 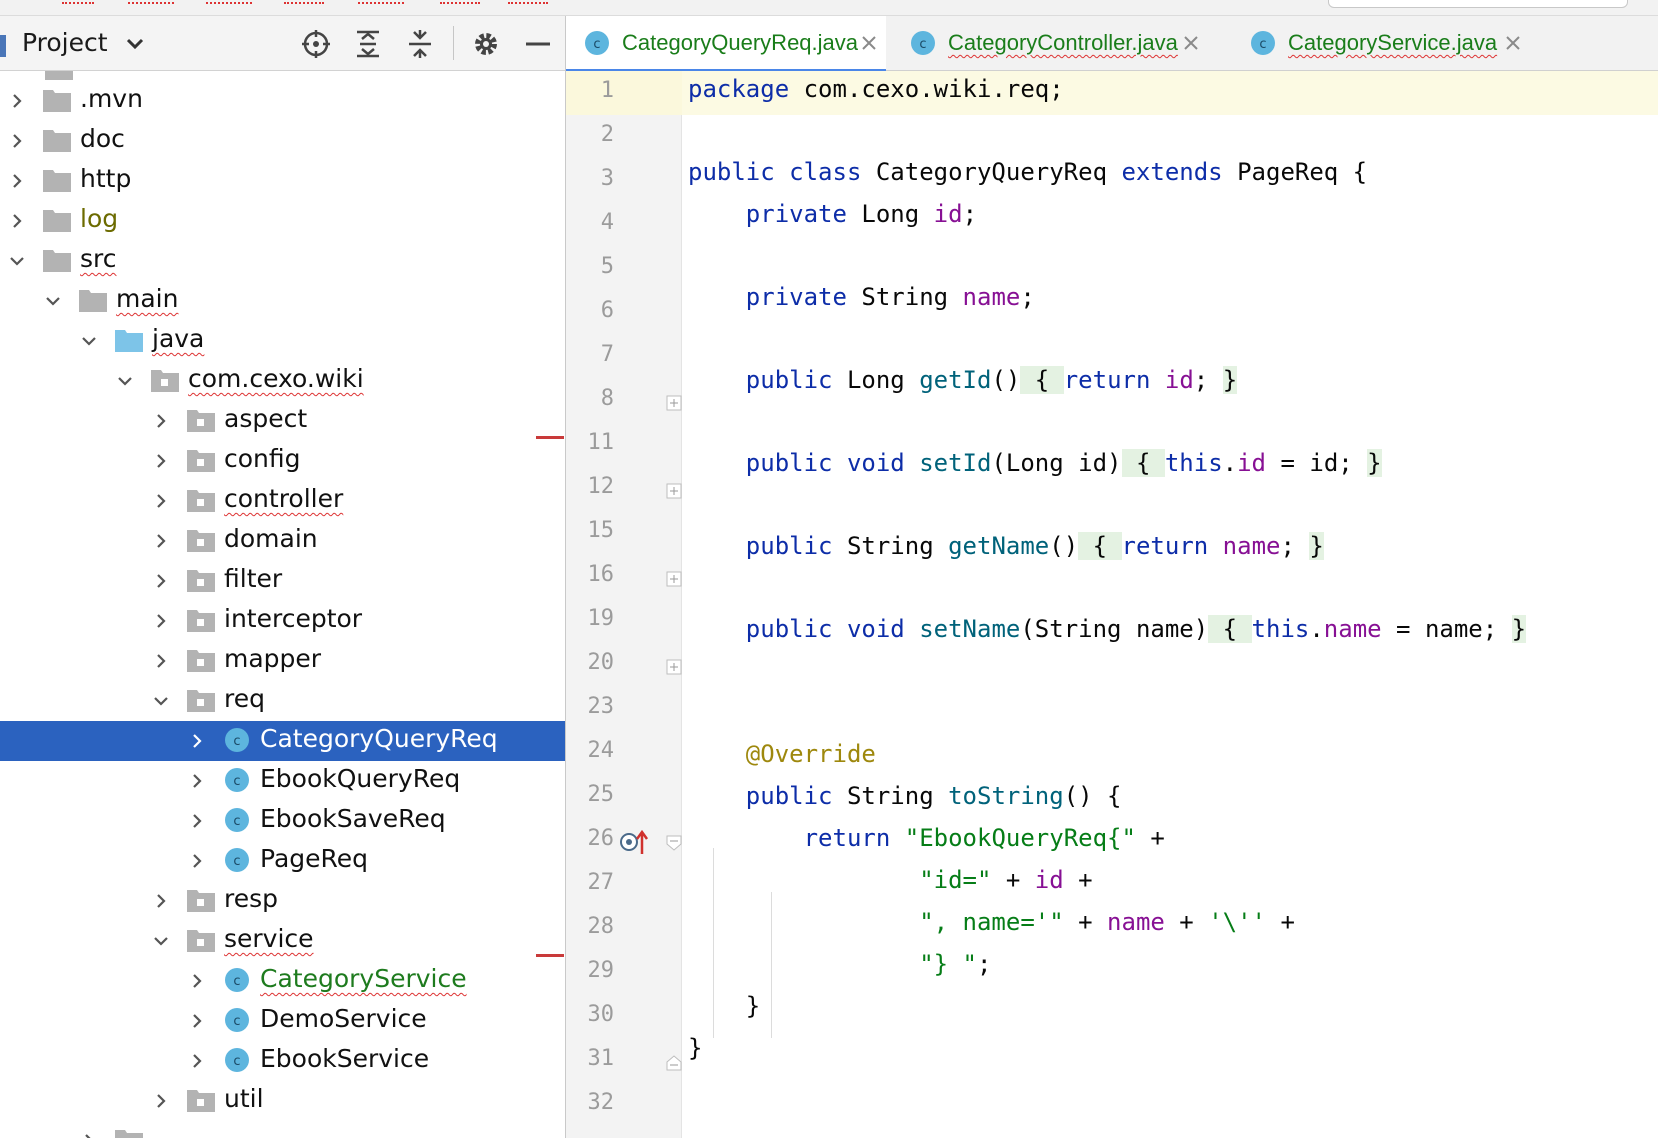 I want to click on tree-row: c DemoService, so click(x=282, y=1021).